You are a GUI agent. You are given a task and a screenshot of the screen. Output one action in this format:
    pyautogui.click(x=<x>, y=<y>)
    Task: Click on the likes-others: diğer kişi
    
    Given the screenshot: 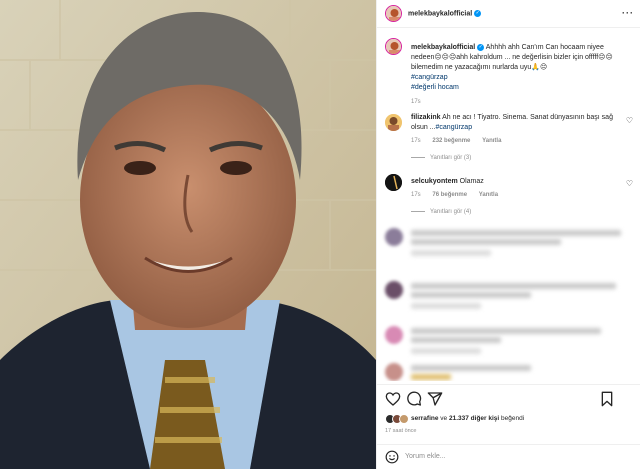 What is the action you would take?
    pyautogui.click(x=485, y=418)
    